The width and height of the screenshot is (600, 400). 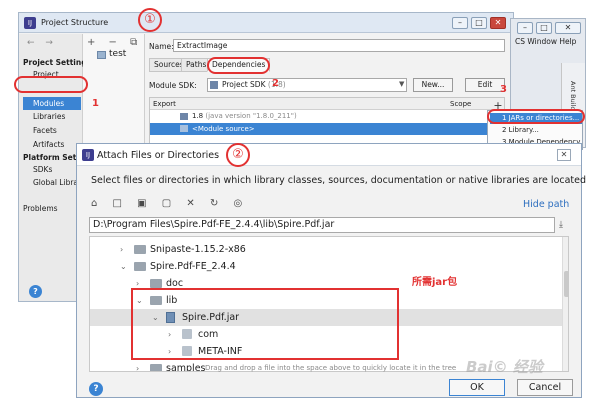 What do you see at coordinates (75, 22) in the screenshot?
I see `window-title: Project Structure` at bounding box center [75, 22].